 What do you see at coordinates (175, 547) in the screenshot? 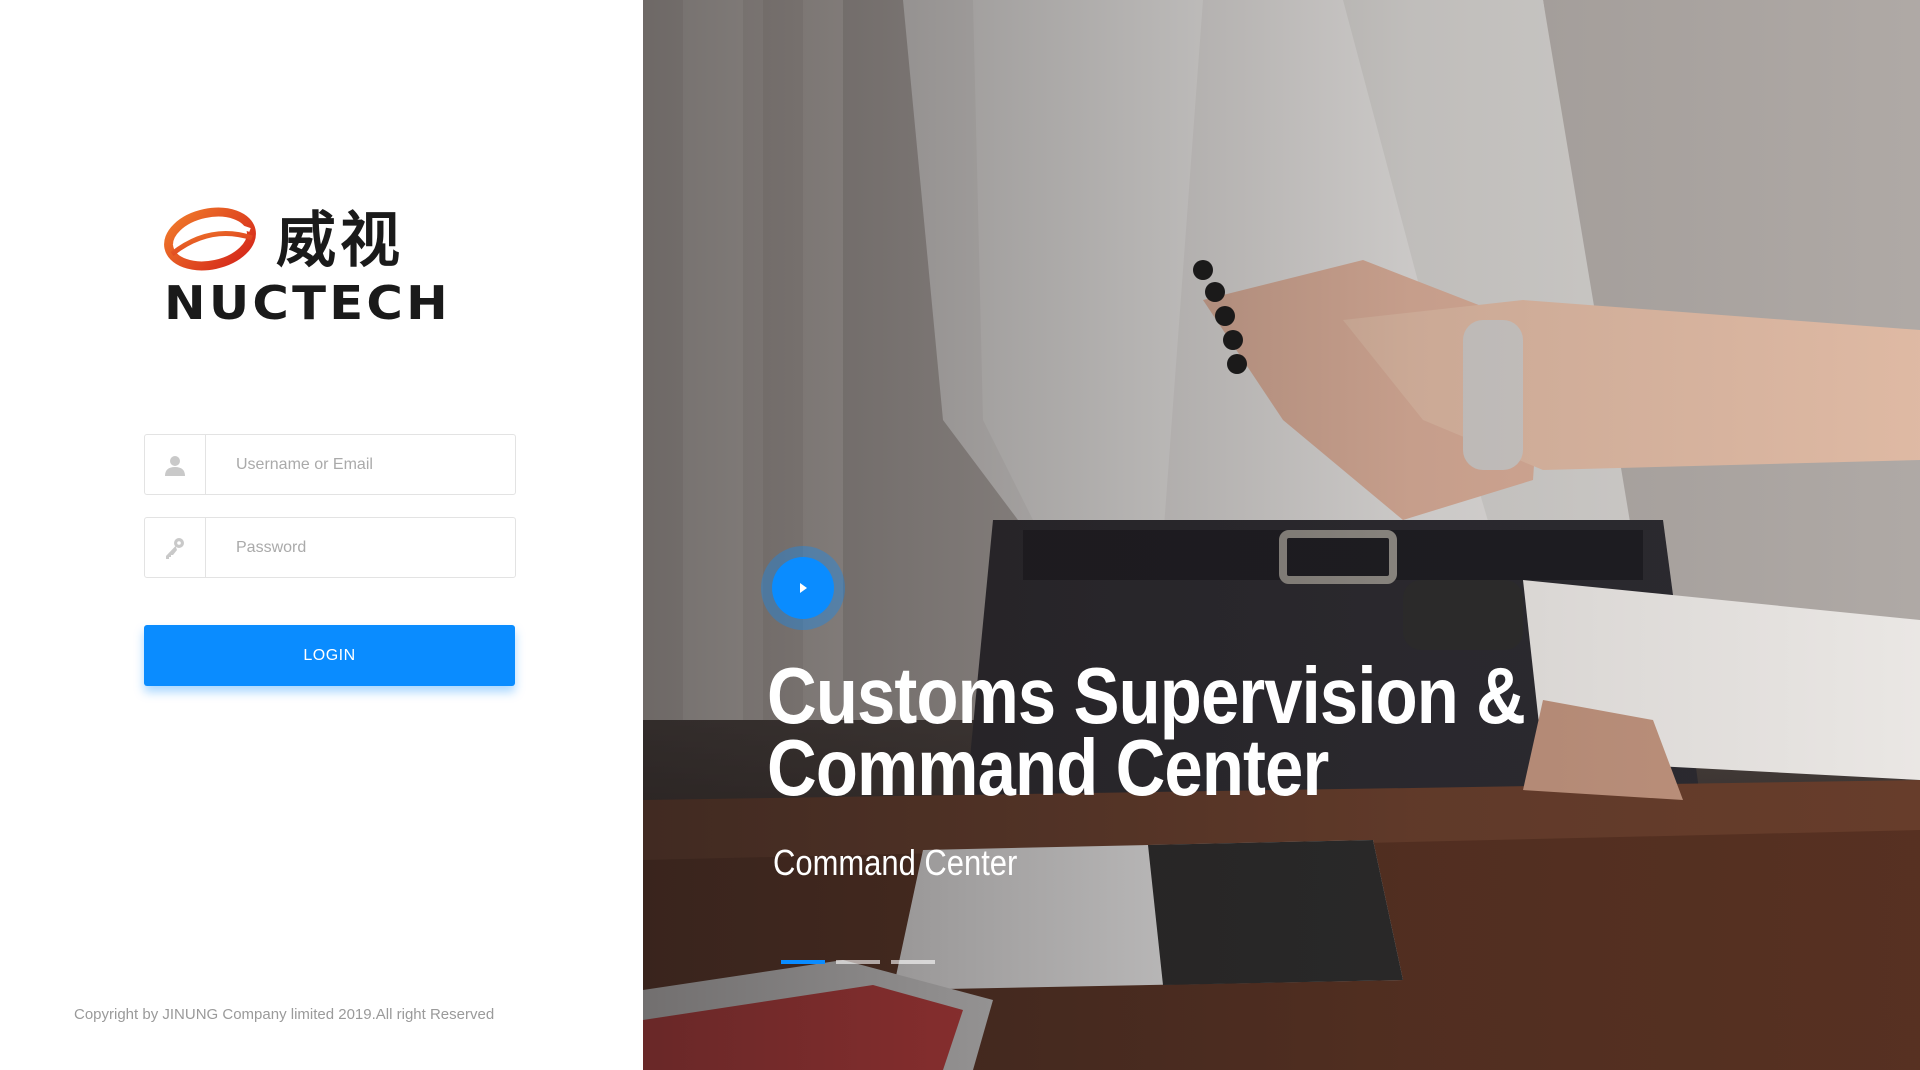
I see `key-icon` at bounding box center [175, 547].